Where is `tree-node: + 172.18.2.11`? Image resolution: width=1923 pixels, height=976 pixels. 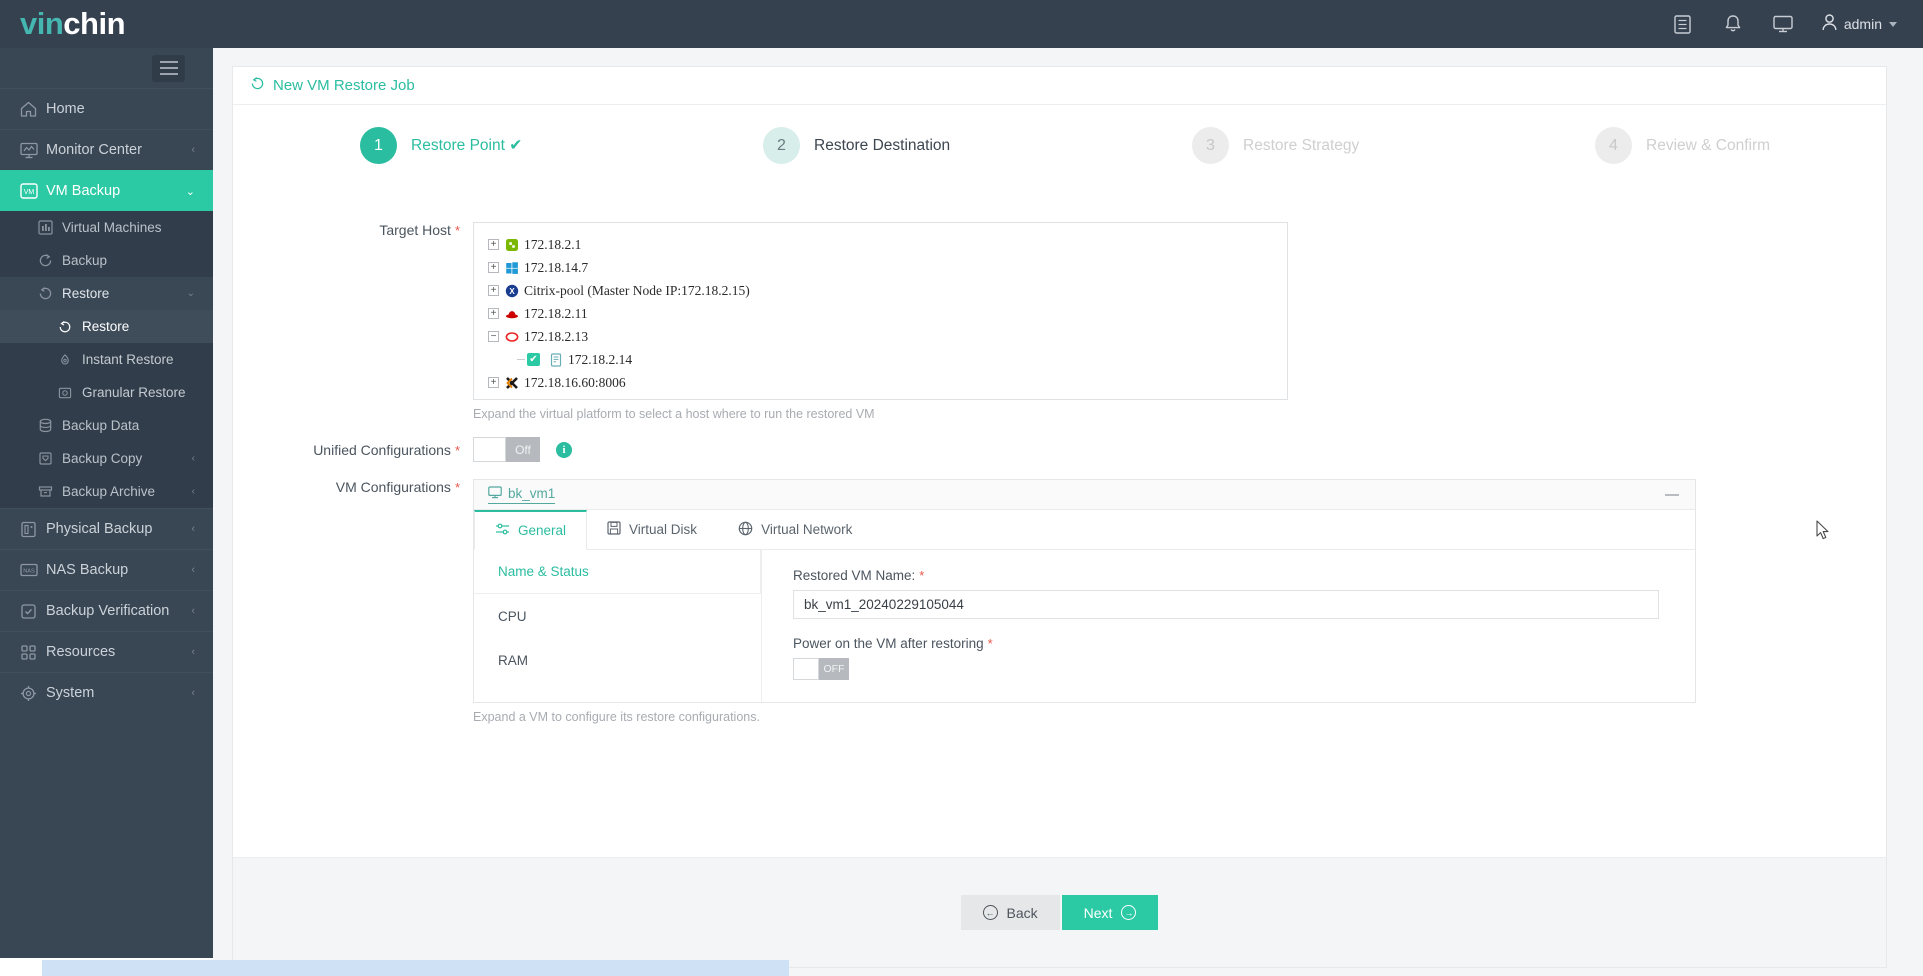
tree-node: + 172.18.2.11 is located at coordinates (887, 313).